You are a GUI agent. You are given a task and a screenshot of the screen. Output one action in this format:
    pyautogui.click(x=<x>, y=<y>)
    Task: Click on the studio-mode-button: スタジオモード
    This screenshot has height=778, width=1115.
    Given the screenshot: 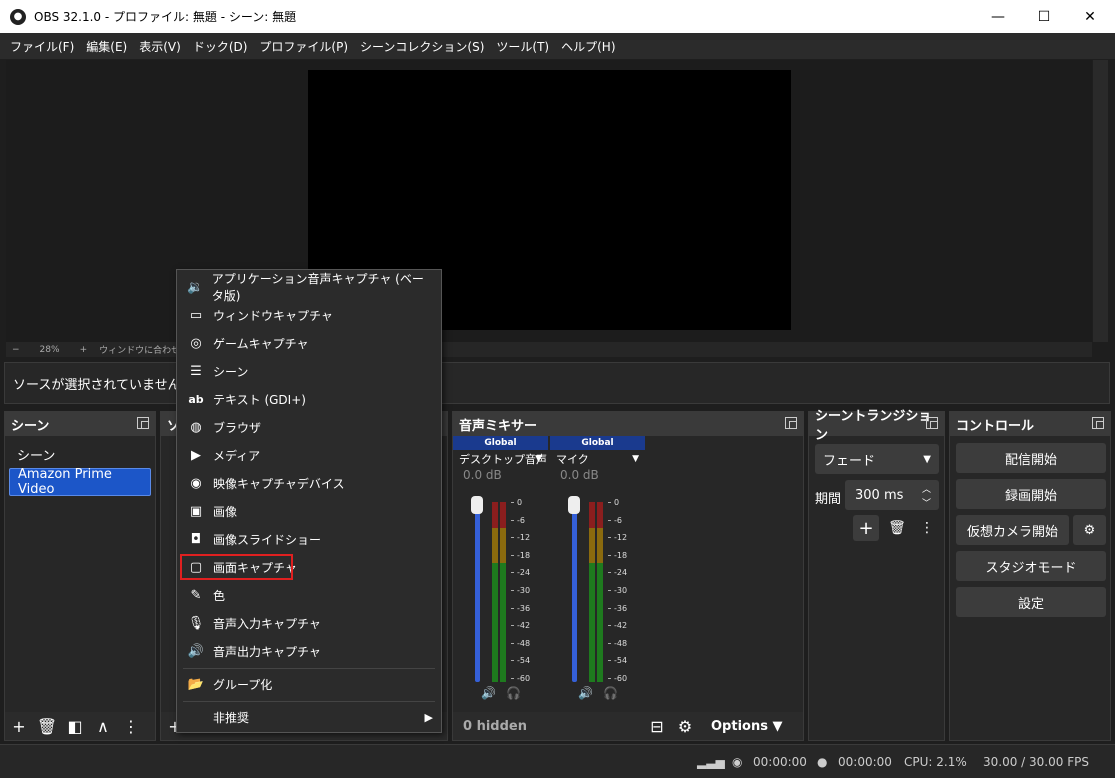 What is the action you would take?
    pyautogui.click(x=1031, y=566)
    